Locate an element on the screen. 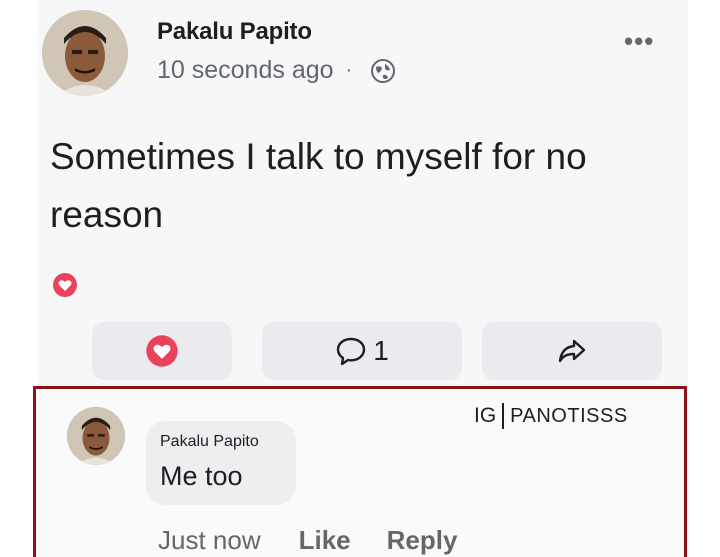  comment-reply-button: Reply is located at coordinates (422, 540).